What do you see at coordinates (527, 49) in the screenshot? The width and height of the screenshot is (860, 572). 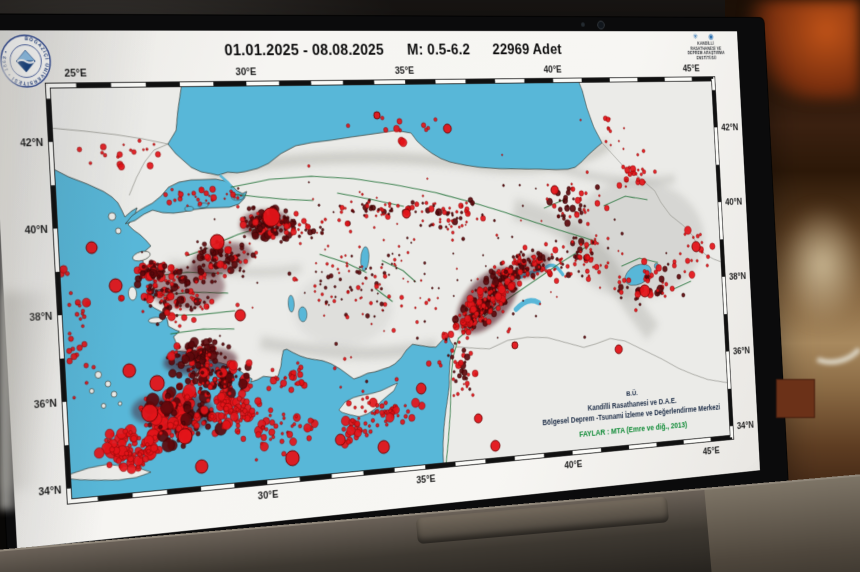 I see `title-event-count: 22969 Adet` at bounding box center [527, 49].